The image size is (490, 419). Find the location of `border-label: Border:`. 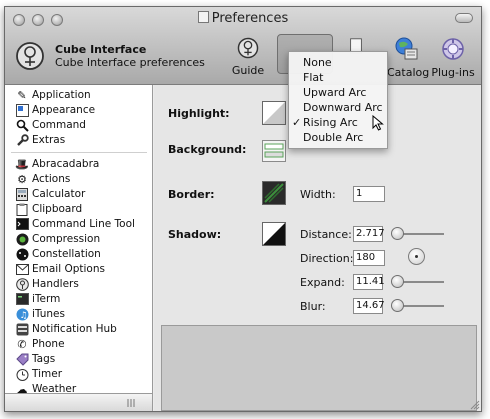

border-label: Border: is located at coordinates (191, 194).